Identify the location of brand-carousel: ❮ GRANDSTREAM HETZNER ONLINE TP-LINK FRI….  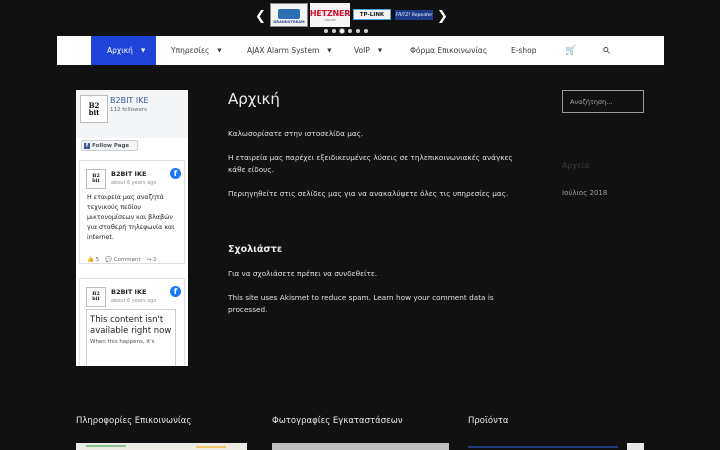
(352, 19).